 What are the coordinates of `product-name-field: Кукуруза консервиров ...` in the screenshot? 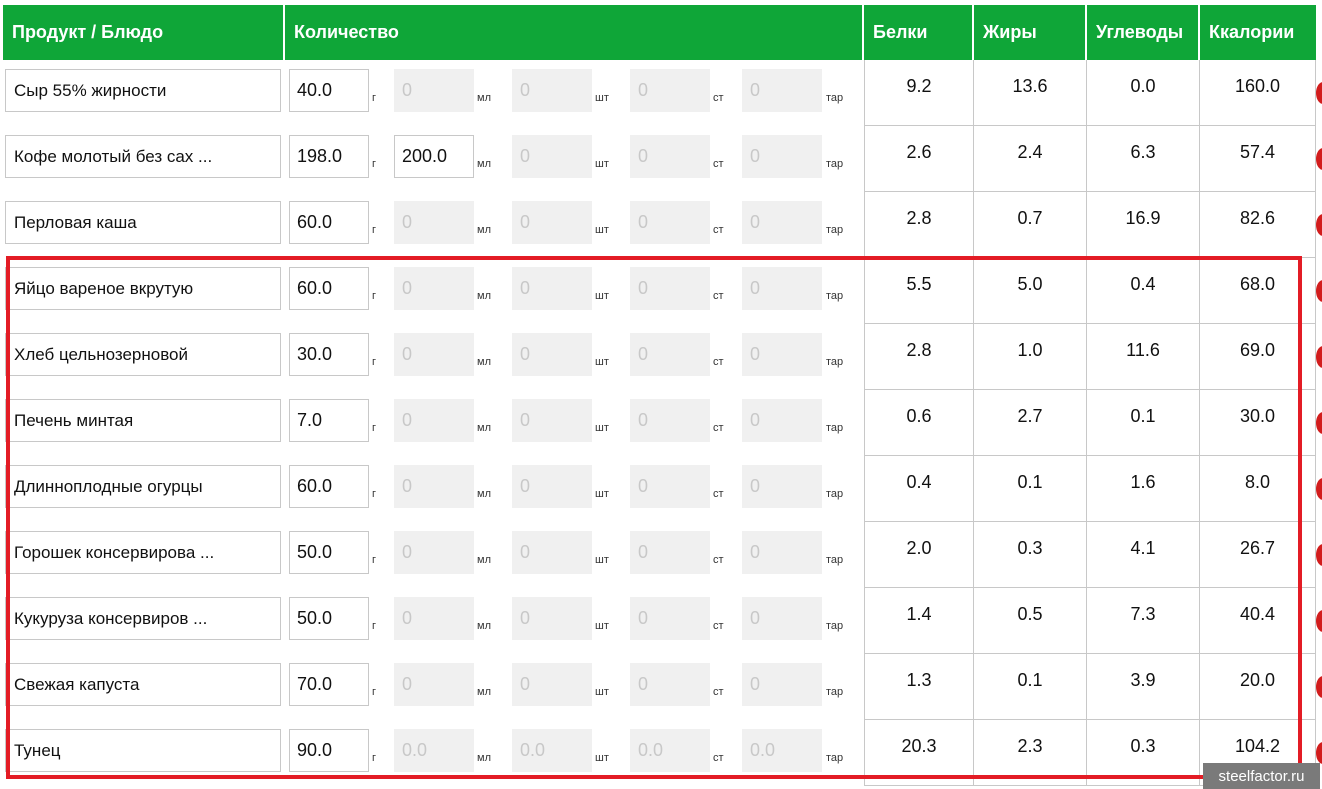 It's located at (143, 618).